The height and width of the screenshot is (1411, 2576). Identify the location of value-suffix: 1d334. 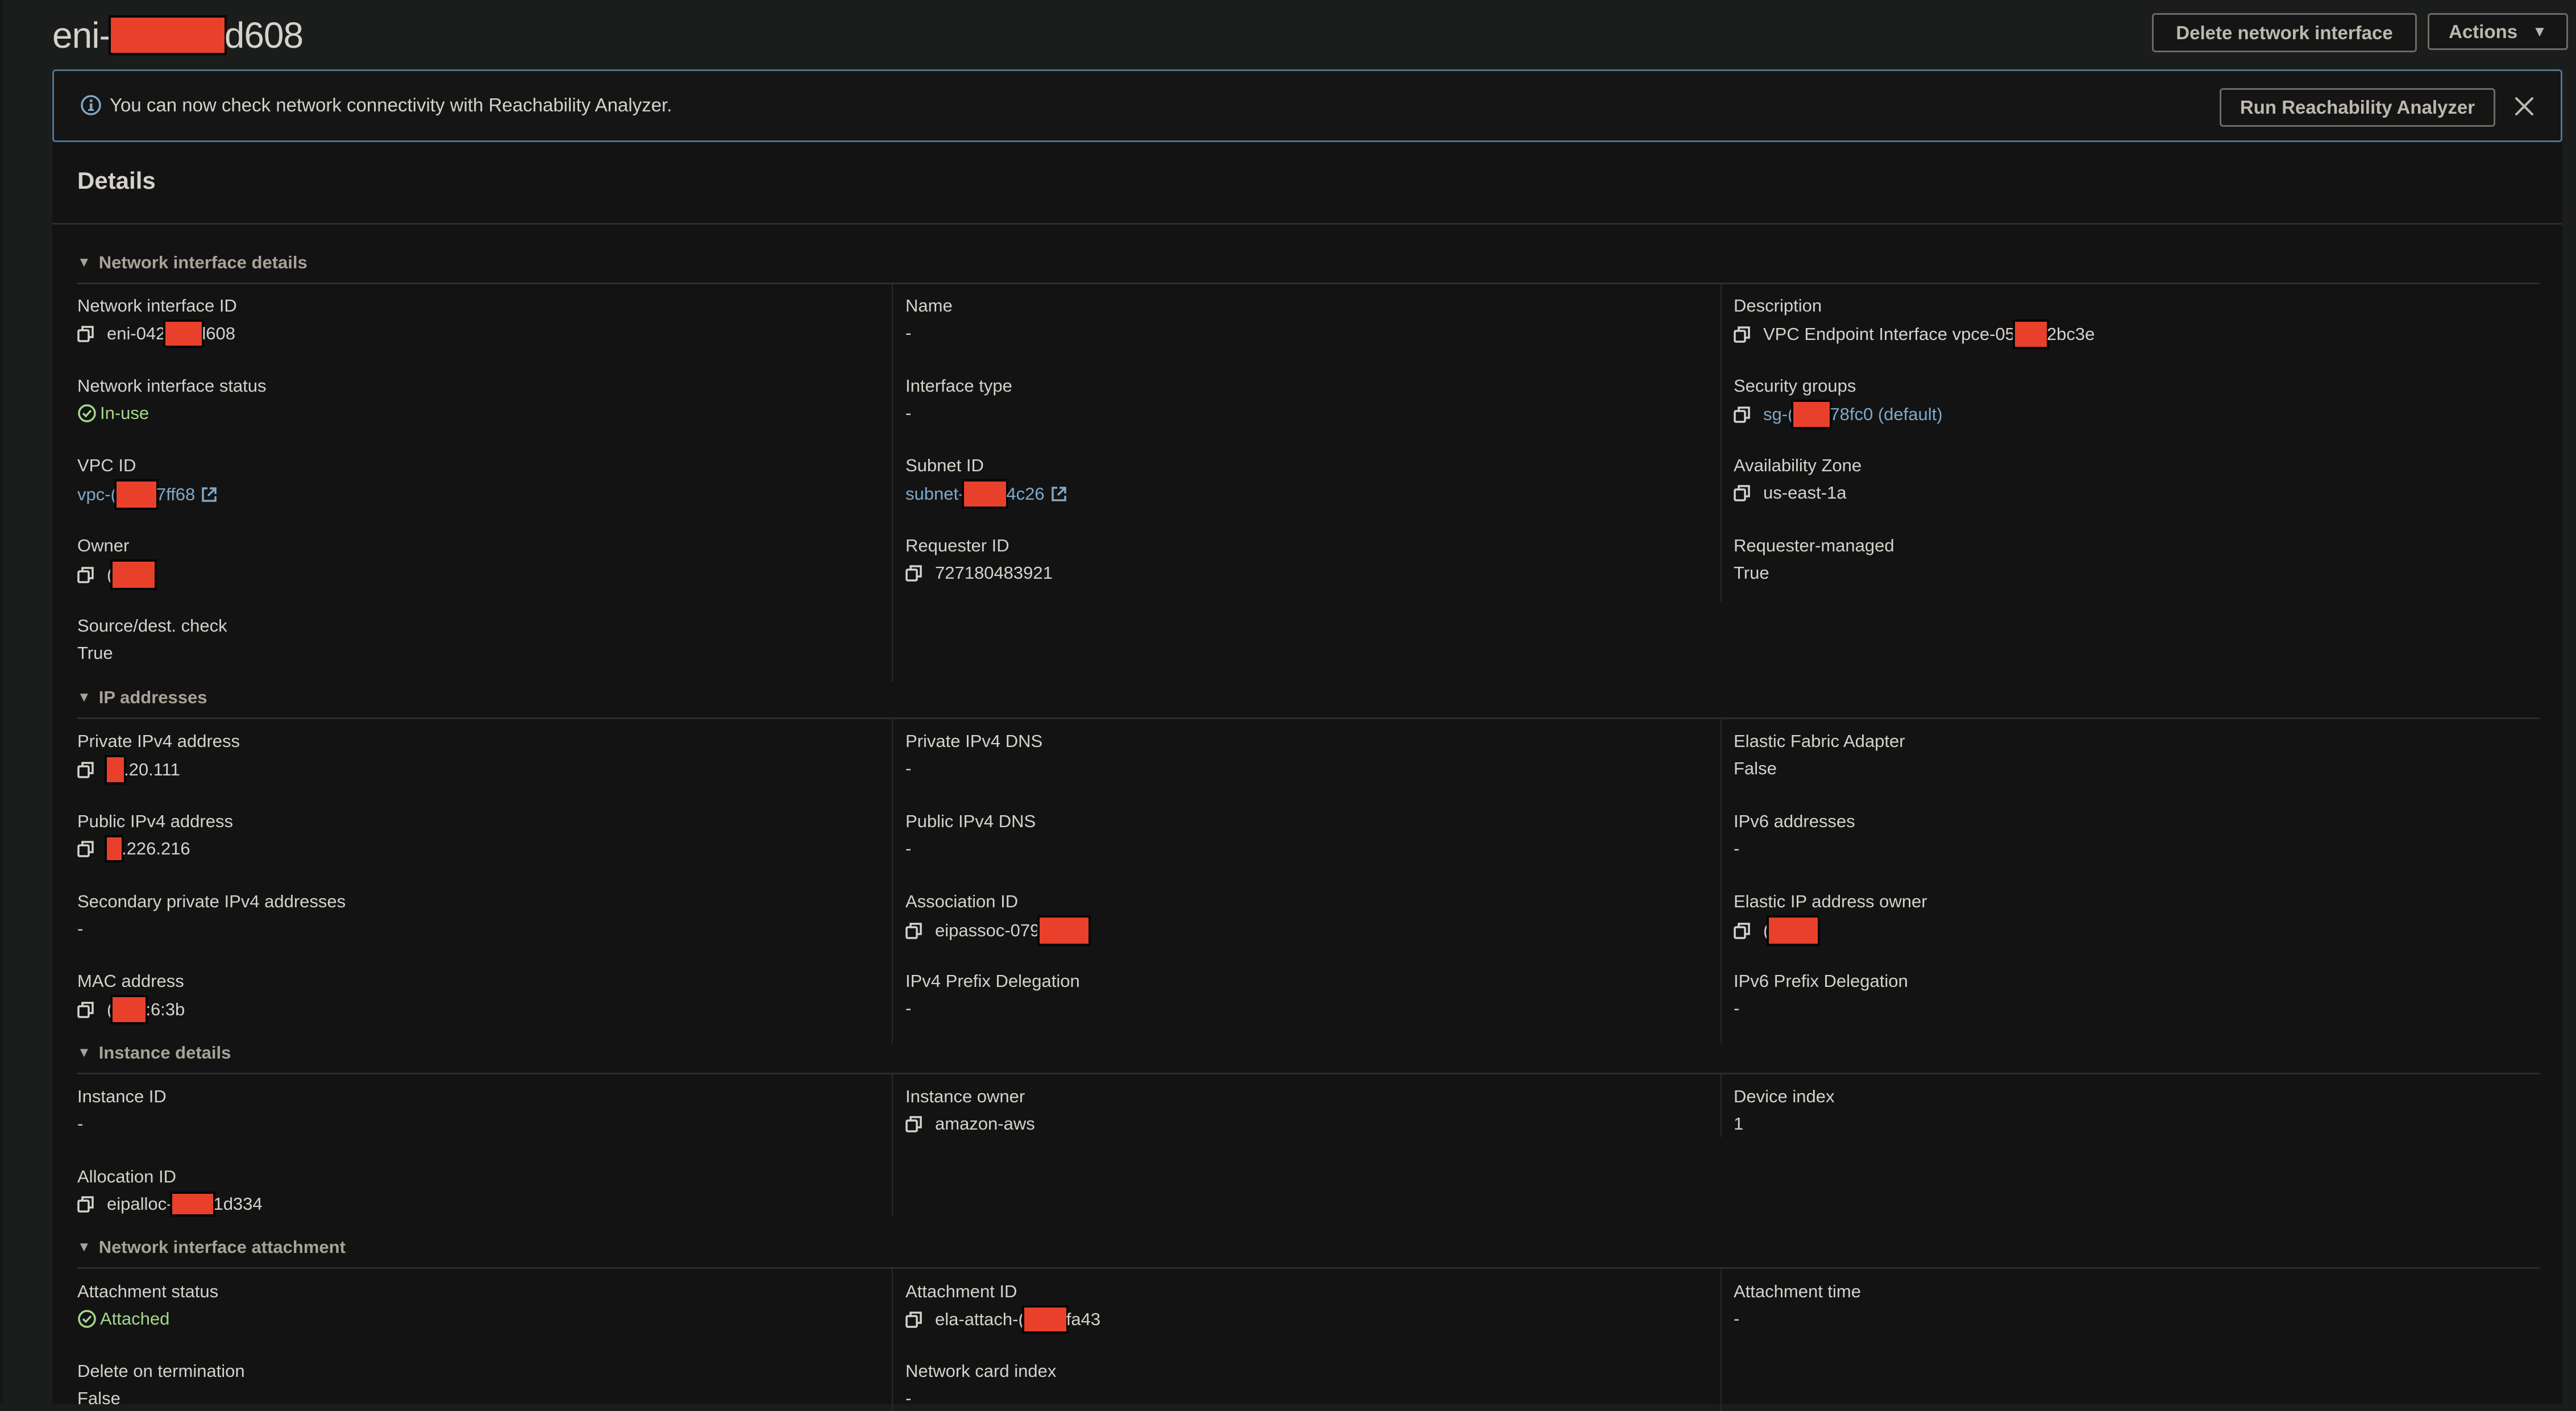
(238, 1204).